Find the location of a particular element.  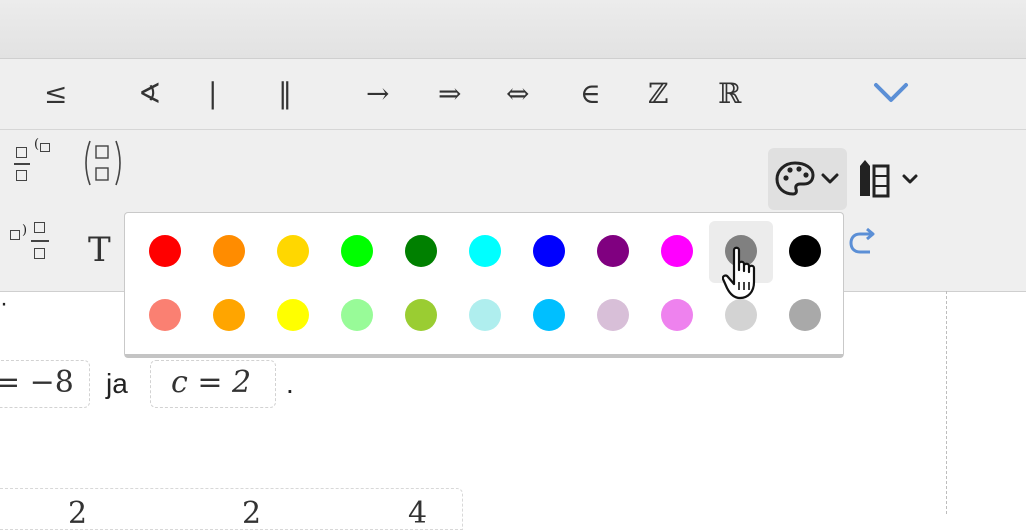

symbol-integers-button: ℤ is located at coordinates (658, 94).